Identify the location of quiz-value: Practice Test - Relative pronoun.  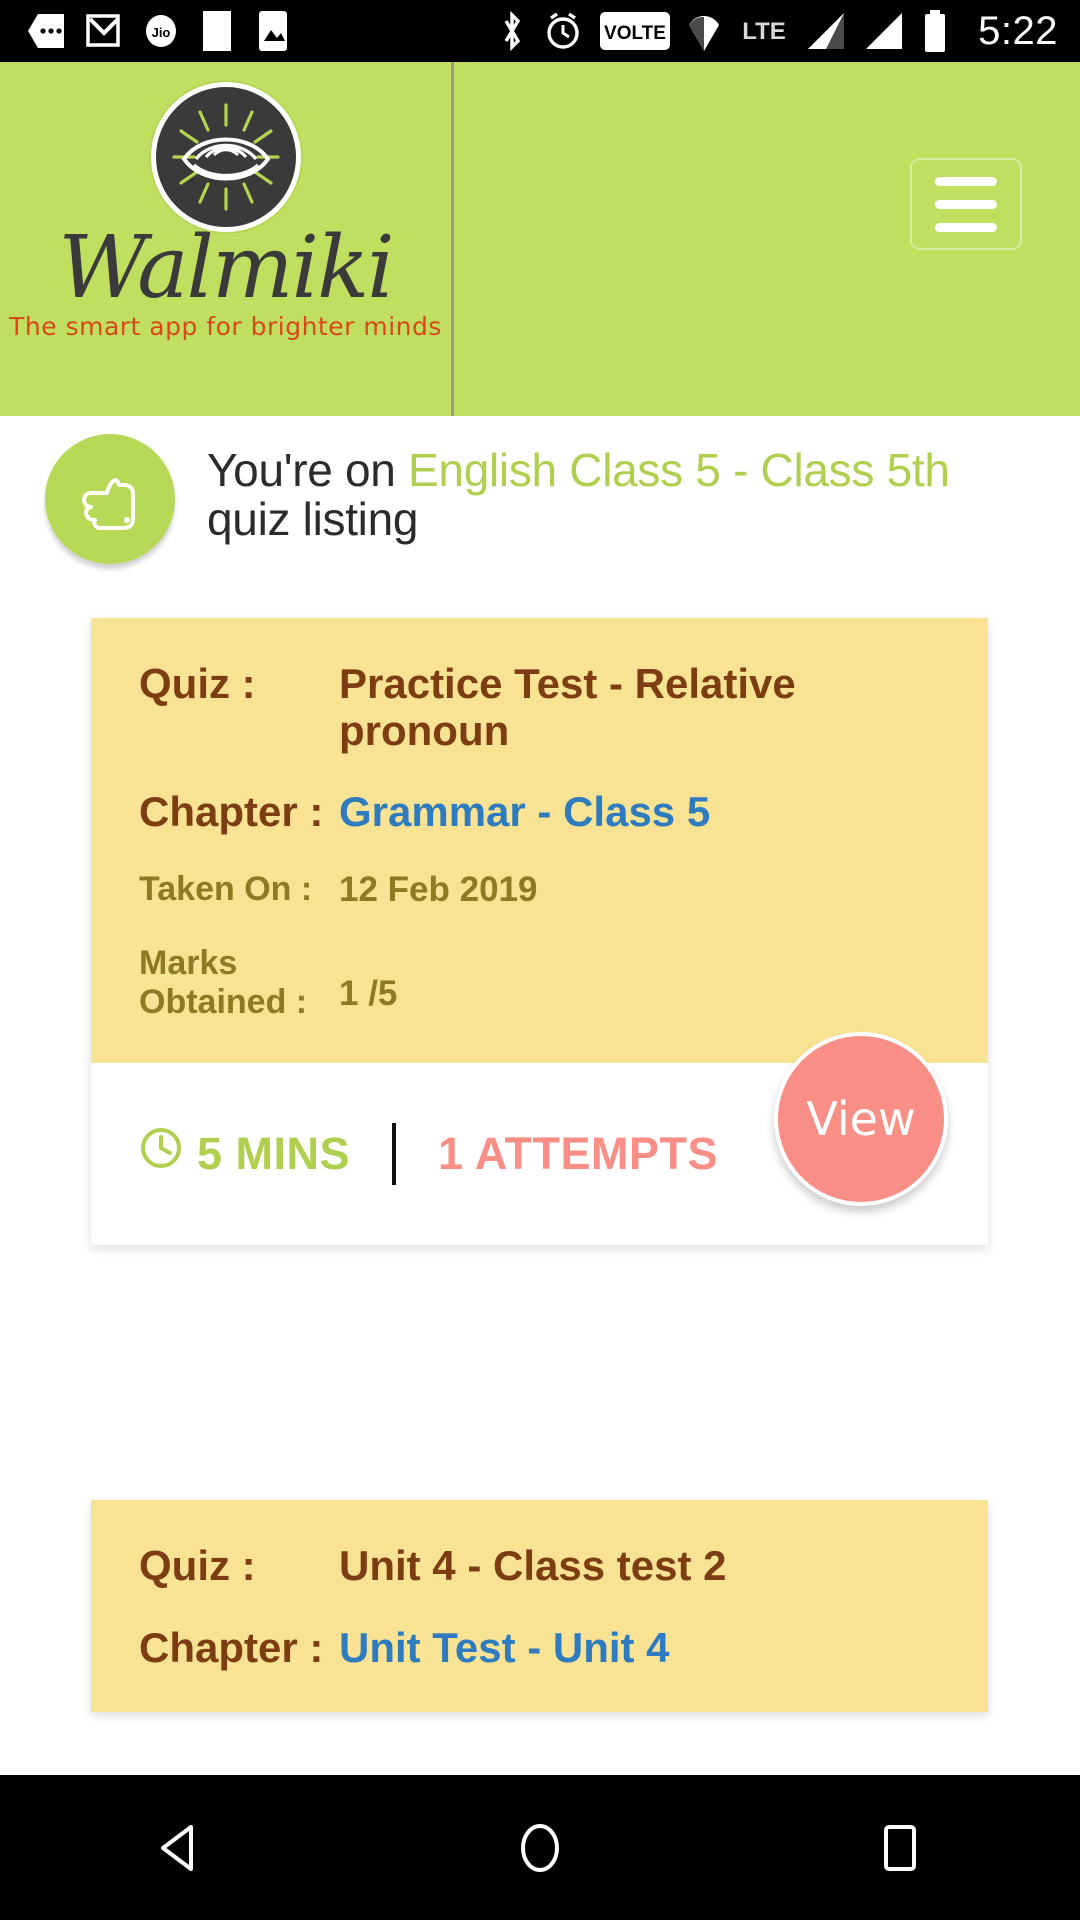
(567, 707).